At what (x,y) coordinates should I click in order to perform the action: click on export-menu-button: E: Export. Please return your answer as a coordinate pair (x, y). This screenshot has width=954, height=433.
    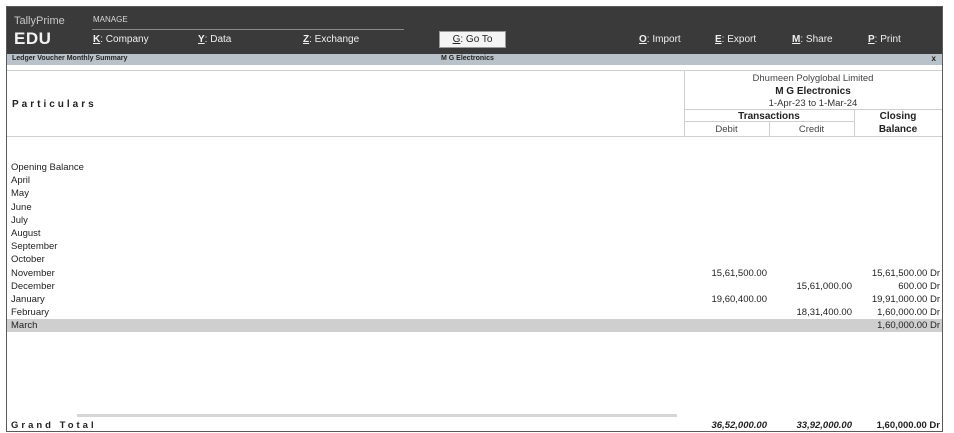
    Looking at the image, I should click on (735, 39).